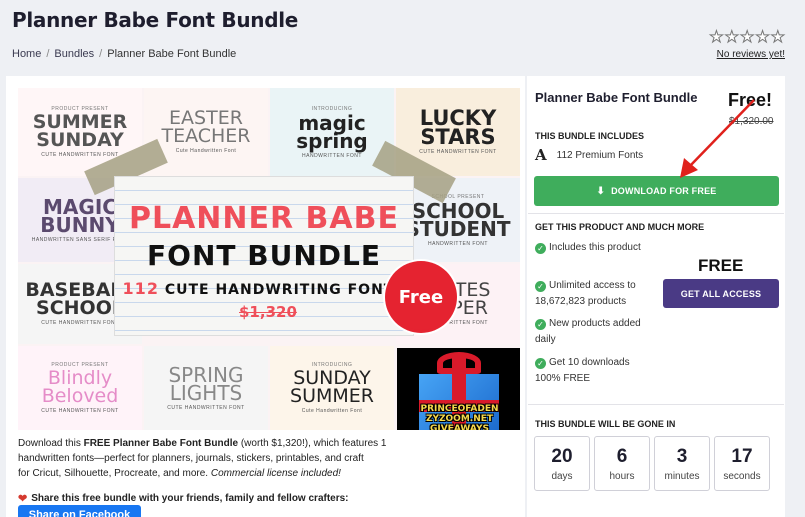 This screenshot has height=517, width=805. I want to click on description-license: Commercial license included!, so click(275, 473).